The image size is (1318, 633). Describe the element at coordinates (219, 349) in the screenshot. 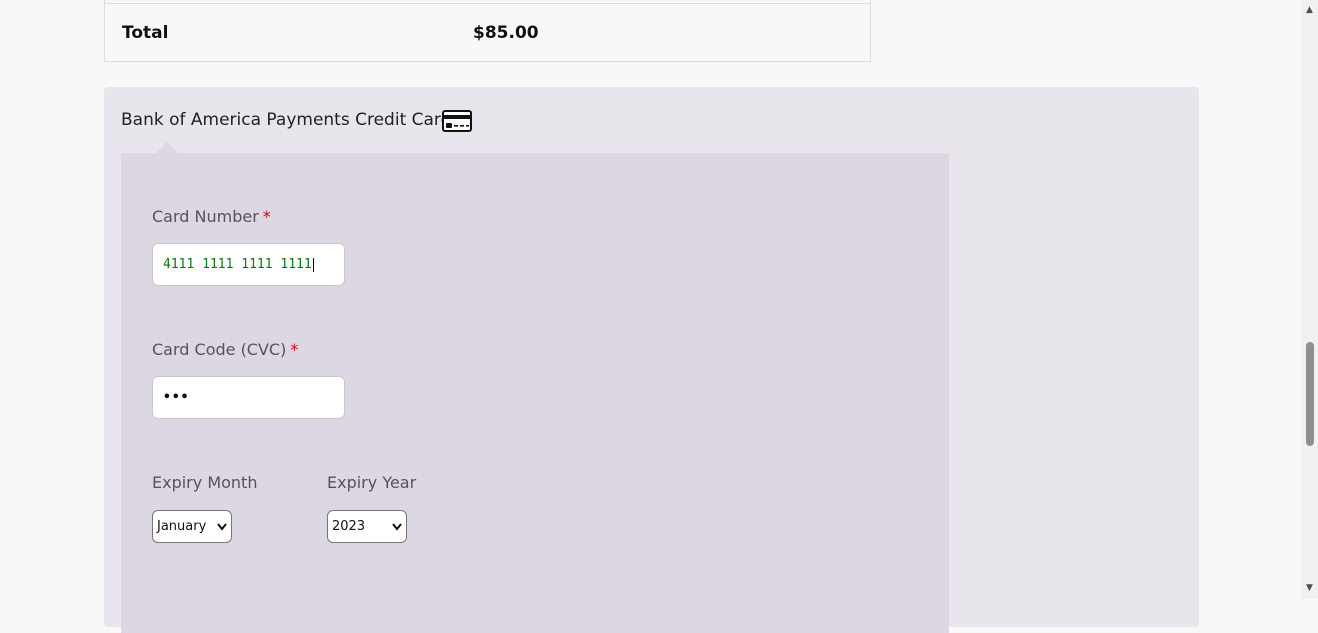

I see `card-code-label-text: Card Code (CVC)` at that location.